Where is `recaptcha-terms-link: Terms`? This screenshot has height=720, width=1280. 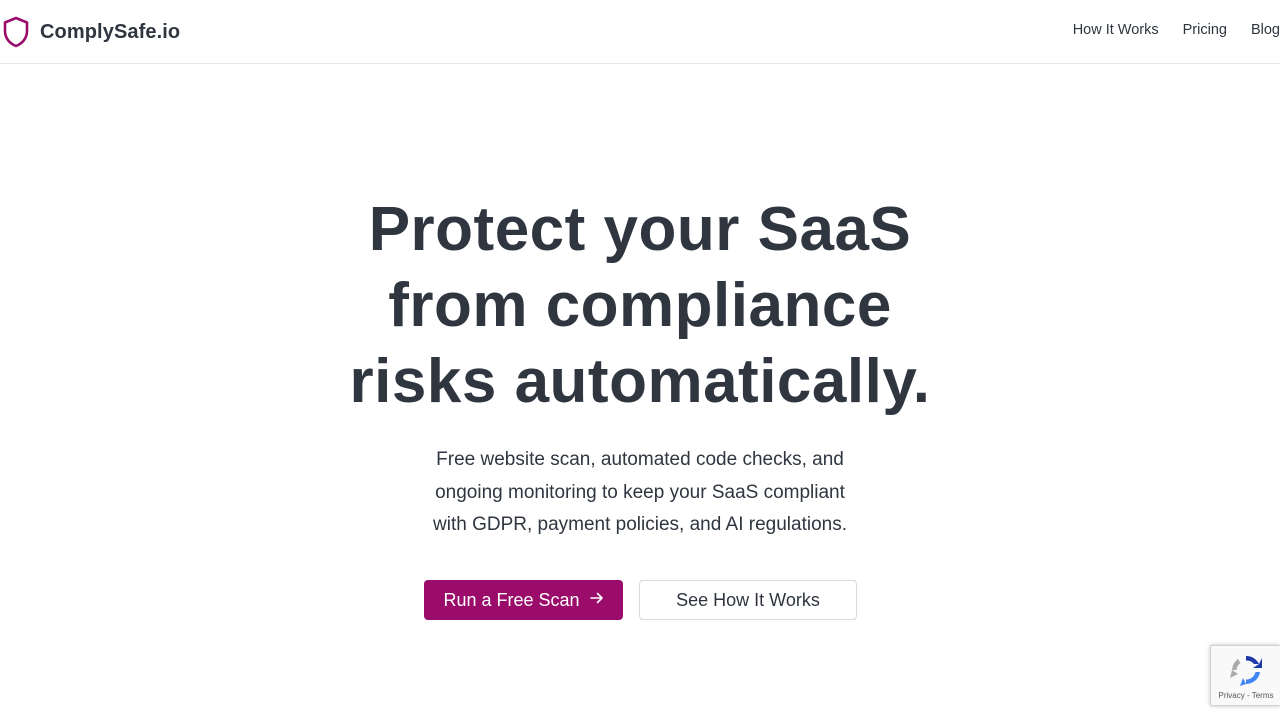
recaptcha-terms-link: Terms is located at coordinates (1263, 695).